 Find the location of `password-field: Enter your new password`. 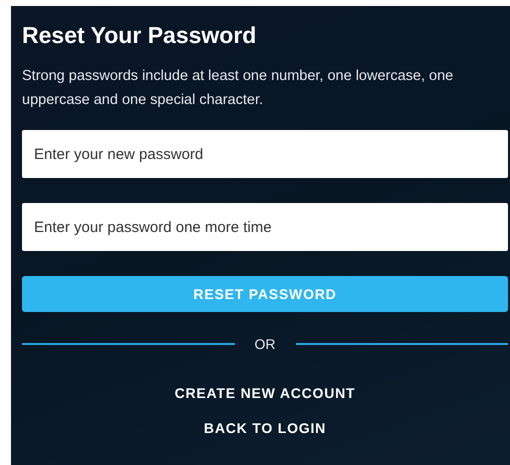

password-field: Enter your new password is located at coordinates (265, 154).